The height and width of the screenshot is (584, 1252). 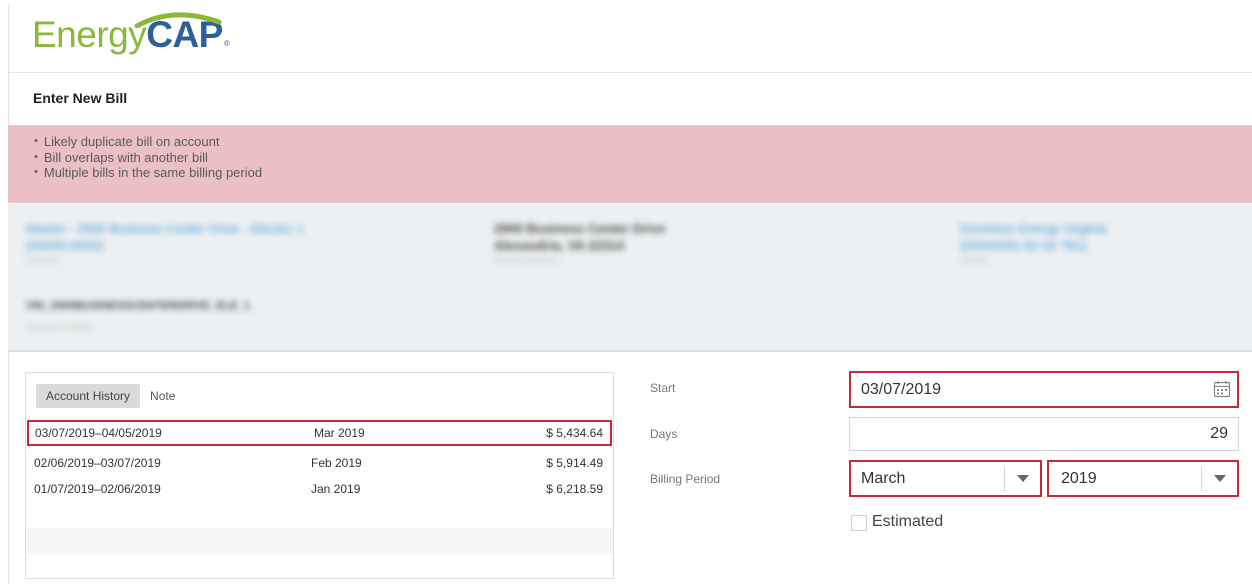 What do you see at coordinates (97, 489) in the screenshot?
I see `row-date-range: 01/07/2019–02/06/2019` at bounding box center [97, 489].